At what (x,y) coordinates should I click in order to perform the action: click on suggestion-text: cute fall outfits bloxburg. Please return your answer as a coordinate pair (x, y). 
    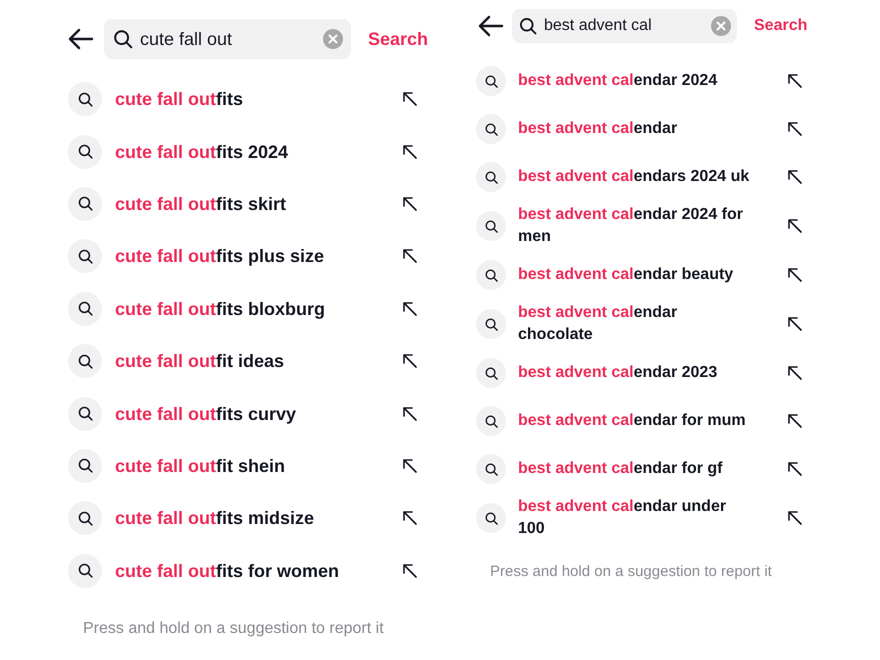
    Looking at the image, I should click on (220, 309).